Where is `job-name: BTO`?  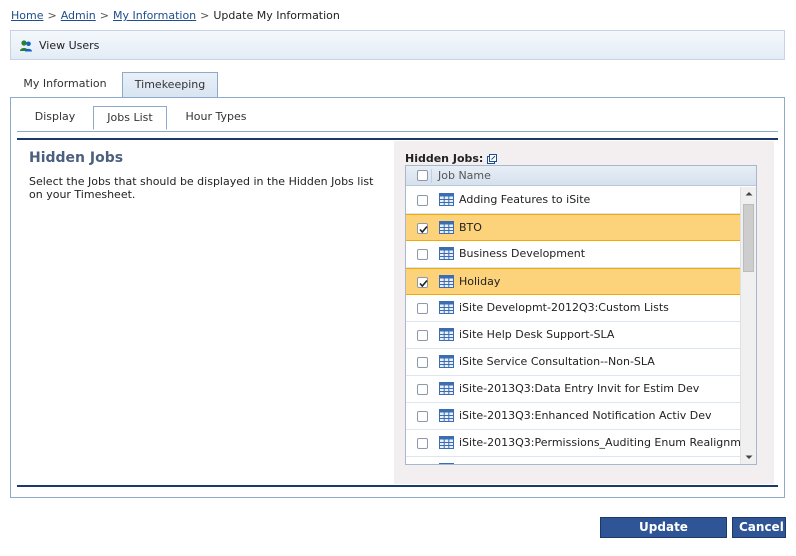
job-name: BTO is located at coordinates (470, 227).